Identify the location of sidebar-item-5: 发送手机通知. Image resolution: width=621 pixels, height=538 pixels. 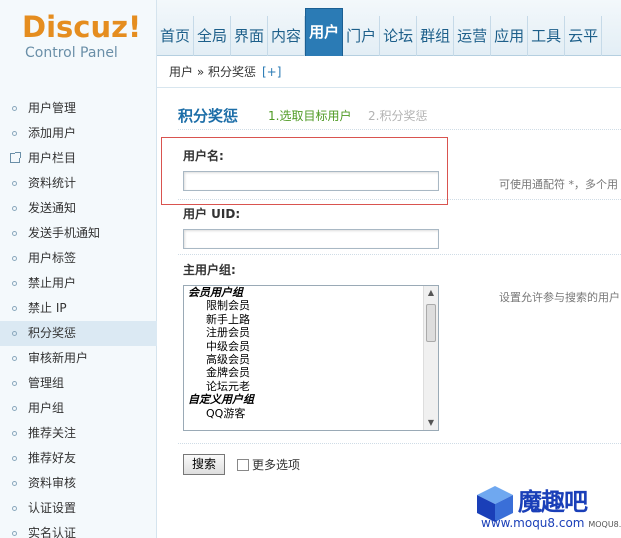
(78, 233).